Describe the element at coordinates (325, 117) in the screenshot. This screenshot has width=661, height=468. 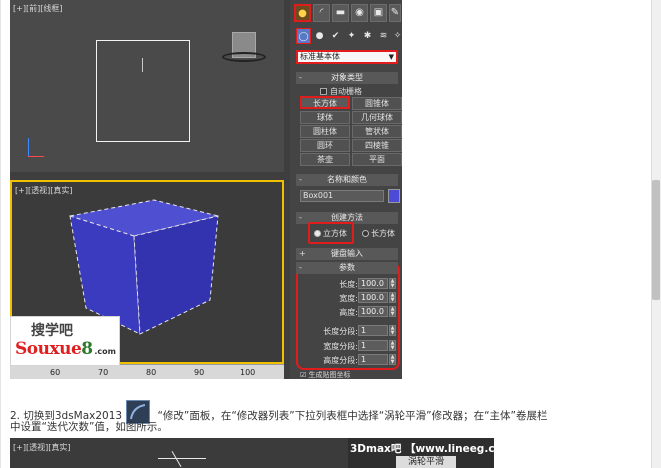
I see `sphere-button: 球体` at that location.